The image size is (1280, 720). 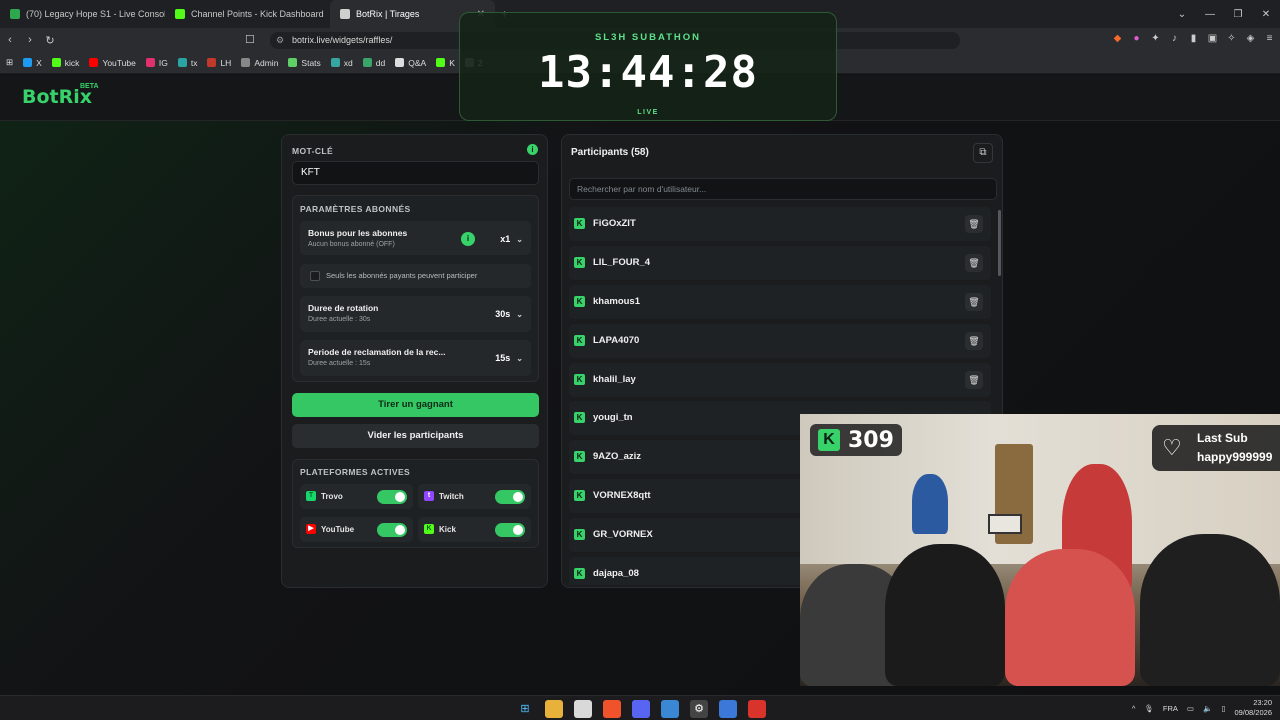 I want to click on clear-participants-button: Vider les participants, so click(x=415, y=436).